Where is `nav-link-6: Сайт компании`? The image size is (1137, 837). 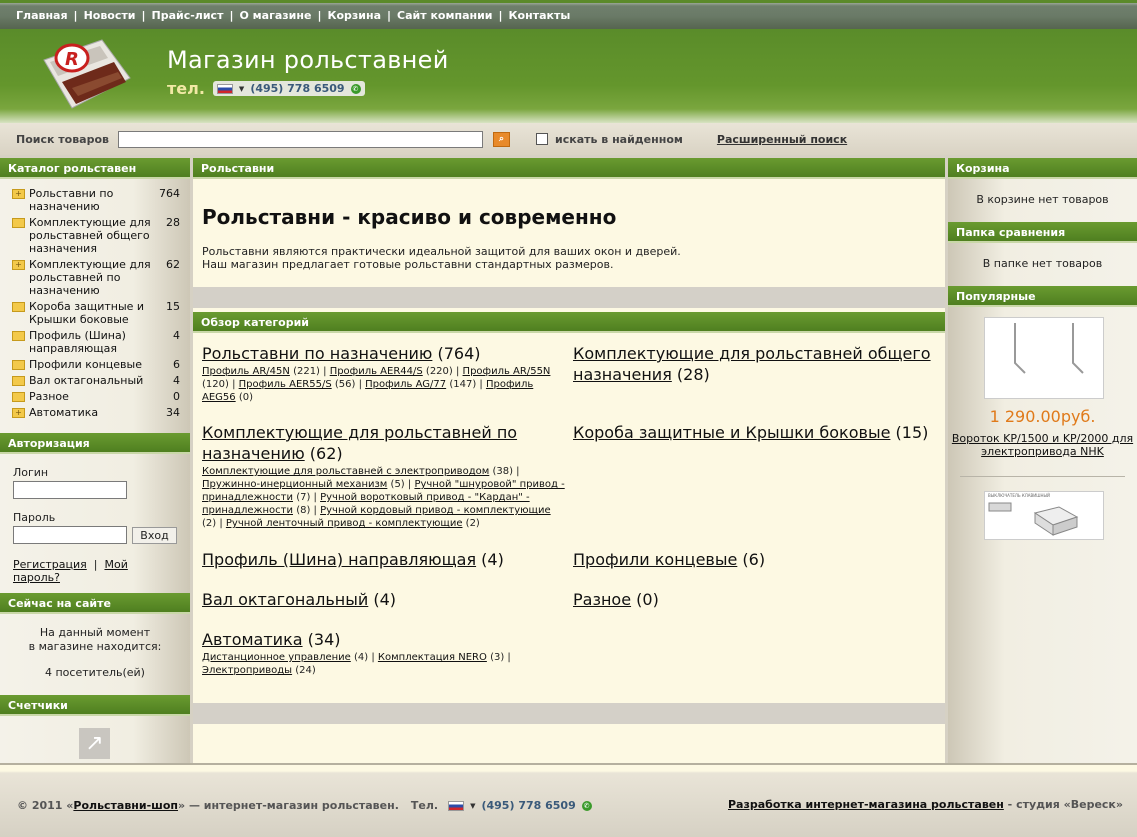
nav-link-6: Сайт компании is located at coordinates (444, 15).